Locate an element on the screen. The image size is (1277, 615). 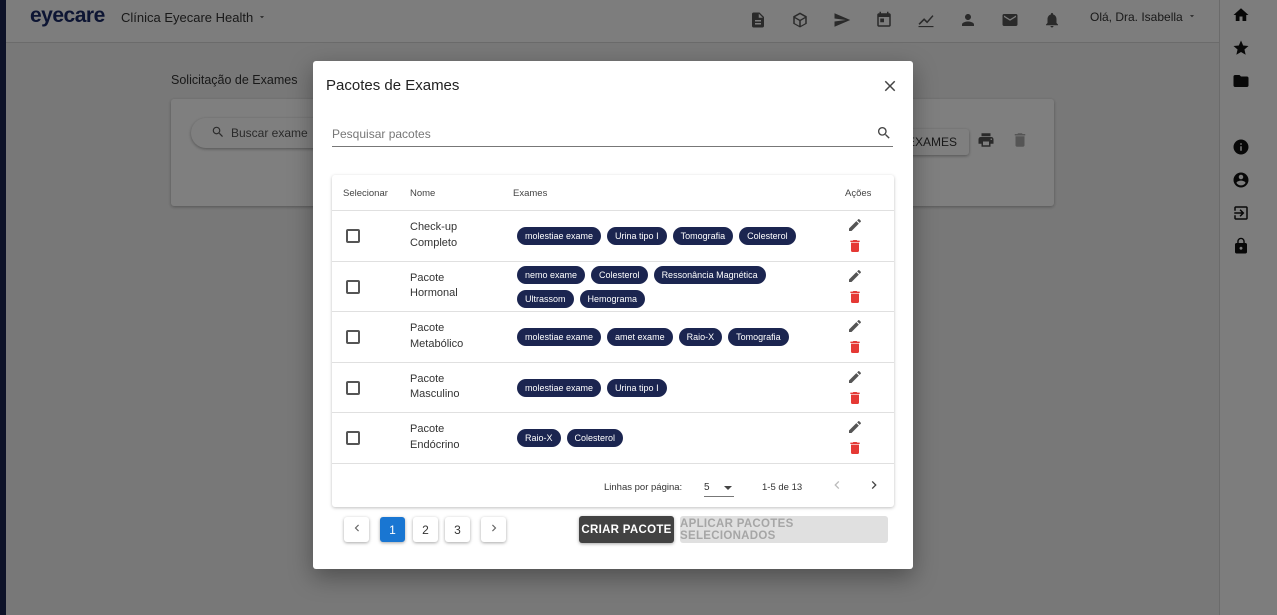
column-header-name: Nome is located at coordinates (423, 193).